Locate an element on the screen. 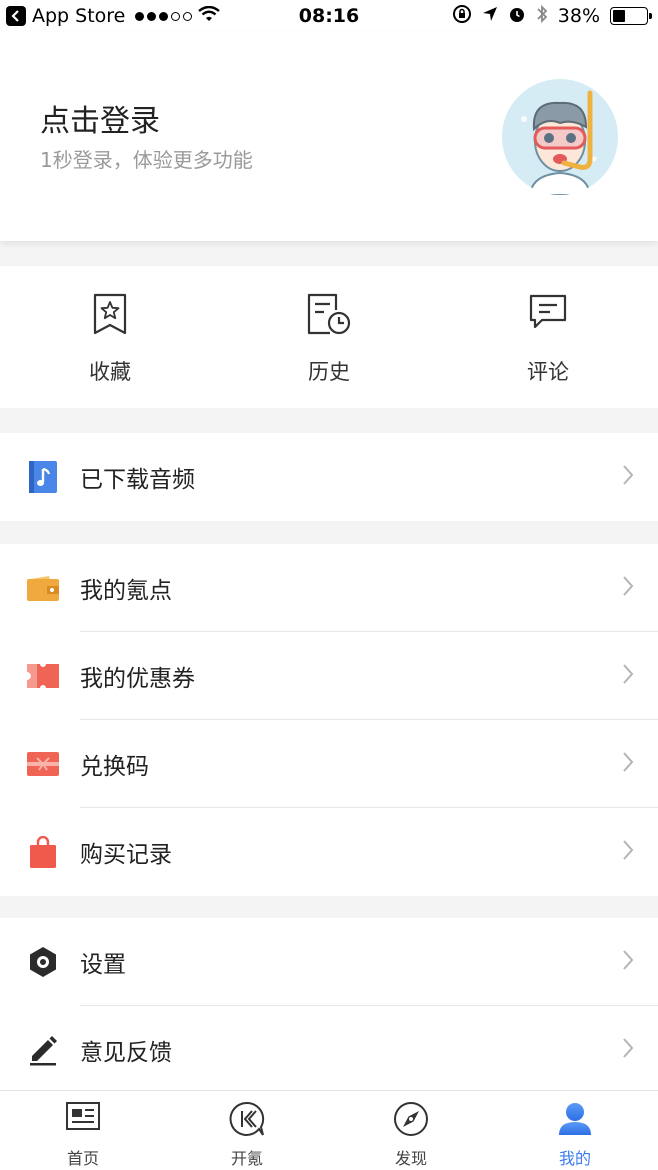 Image resolution: width=658 pixels, height=1170 pixels. compass-icon is located at coordinates (411, 1119).